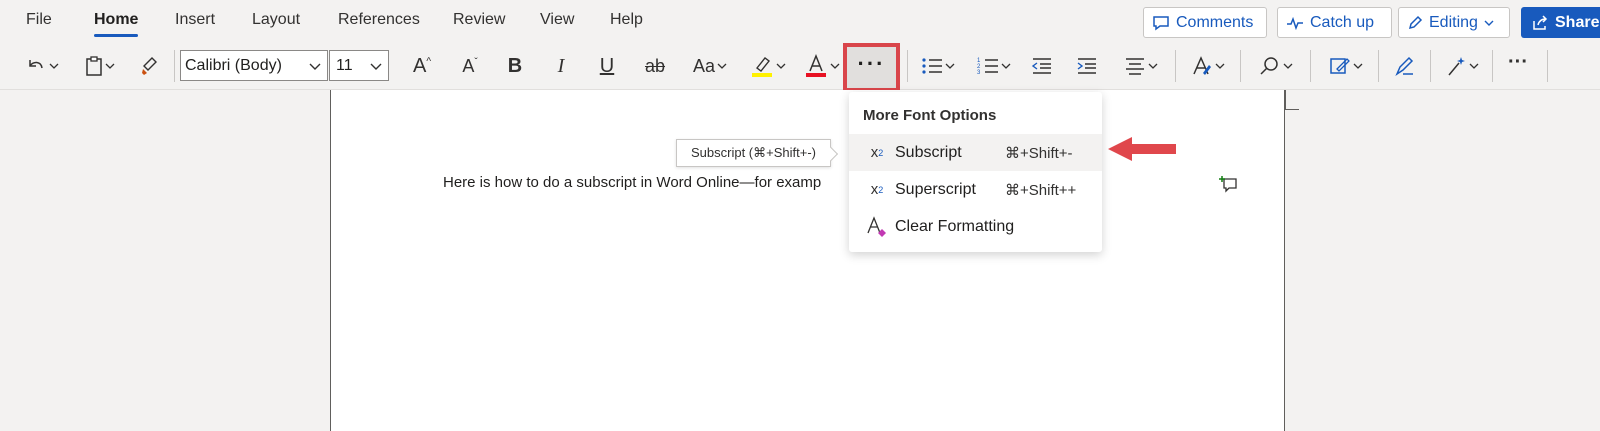 This screenshot has height=431, width=1600. Describe the element at coordinates (987, 67) in the screenshot. I see `numbered-list-icon: 123` at that location.